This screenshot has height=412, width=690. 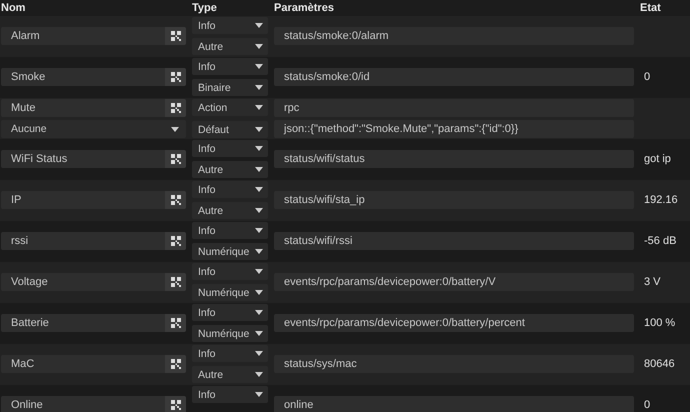 I want to click on name-field: Batterie, so click(x=83, y=323).